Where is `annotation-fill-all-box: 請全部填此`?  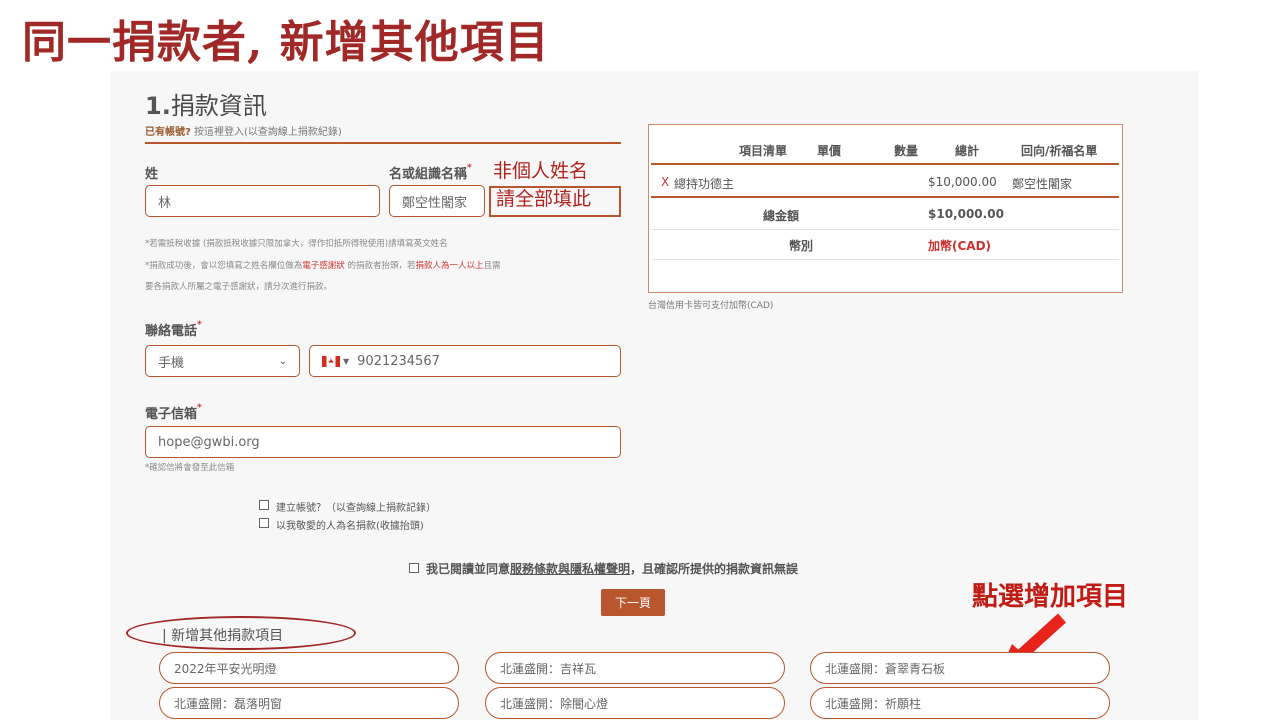
annotation-fill-all-box: 請全部填此 is located at coordinates (555, 201).